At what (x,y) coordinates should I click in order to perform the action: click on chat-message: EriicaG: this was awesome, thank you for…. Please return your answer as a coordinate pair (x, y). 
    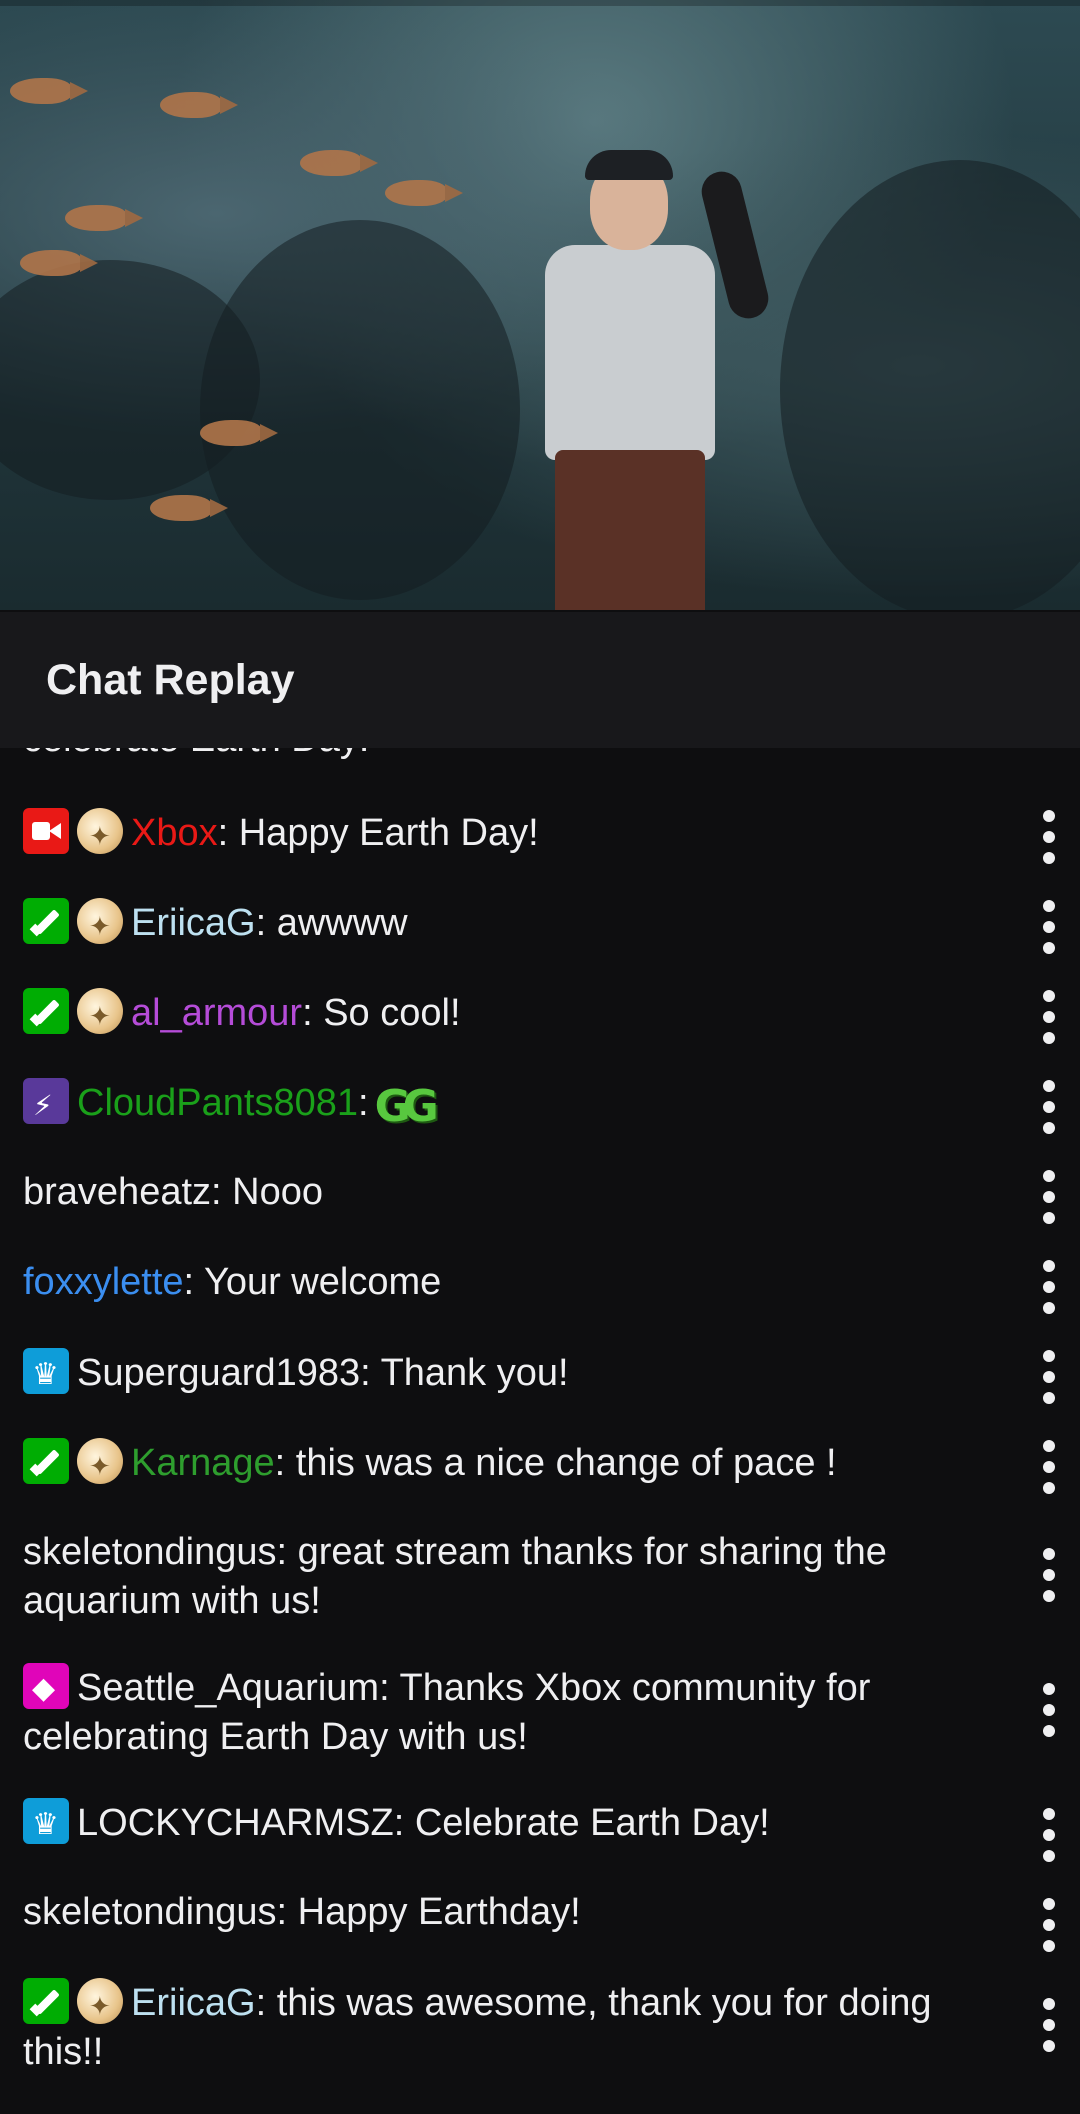
    Looking at the image, I should click on (518, 2027).